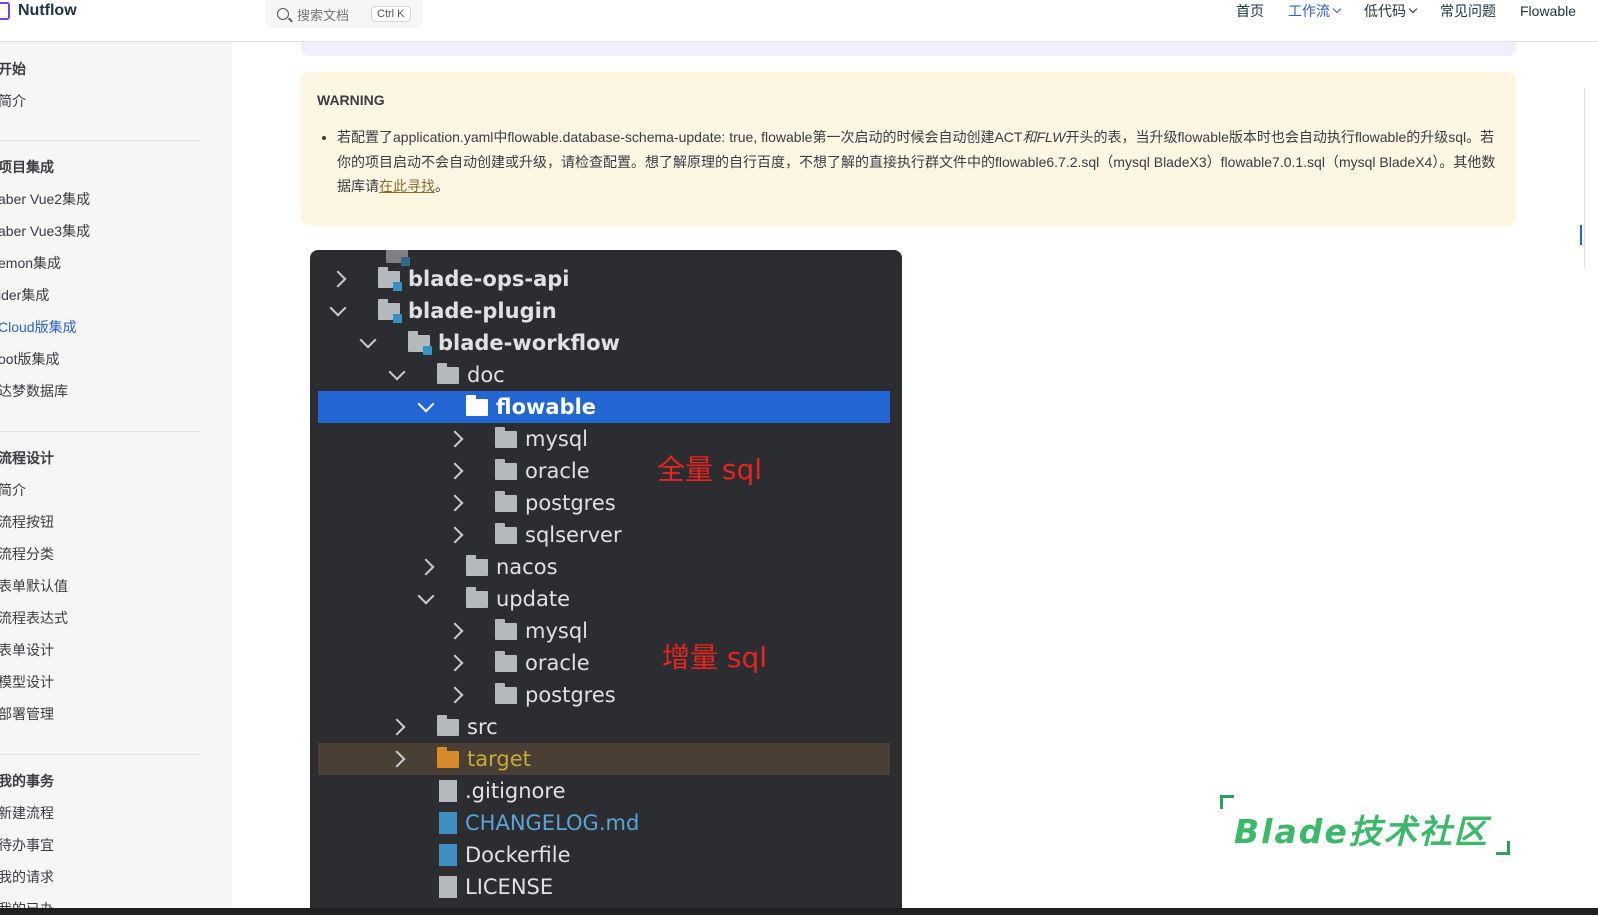 This screenshot has width=1598, height=915. What do you see at coordinates (1581, 235) in the screenshot?
I see `outline-active-marker` at bounding box center [1581, 235].